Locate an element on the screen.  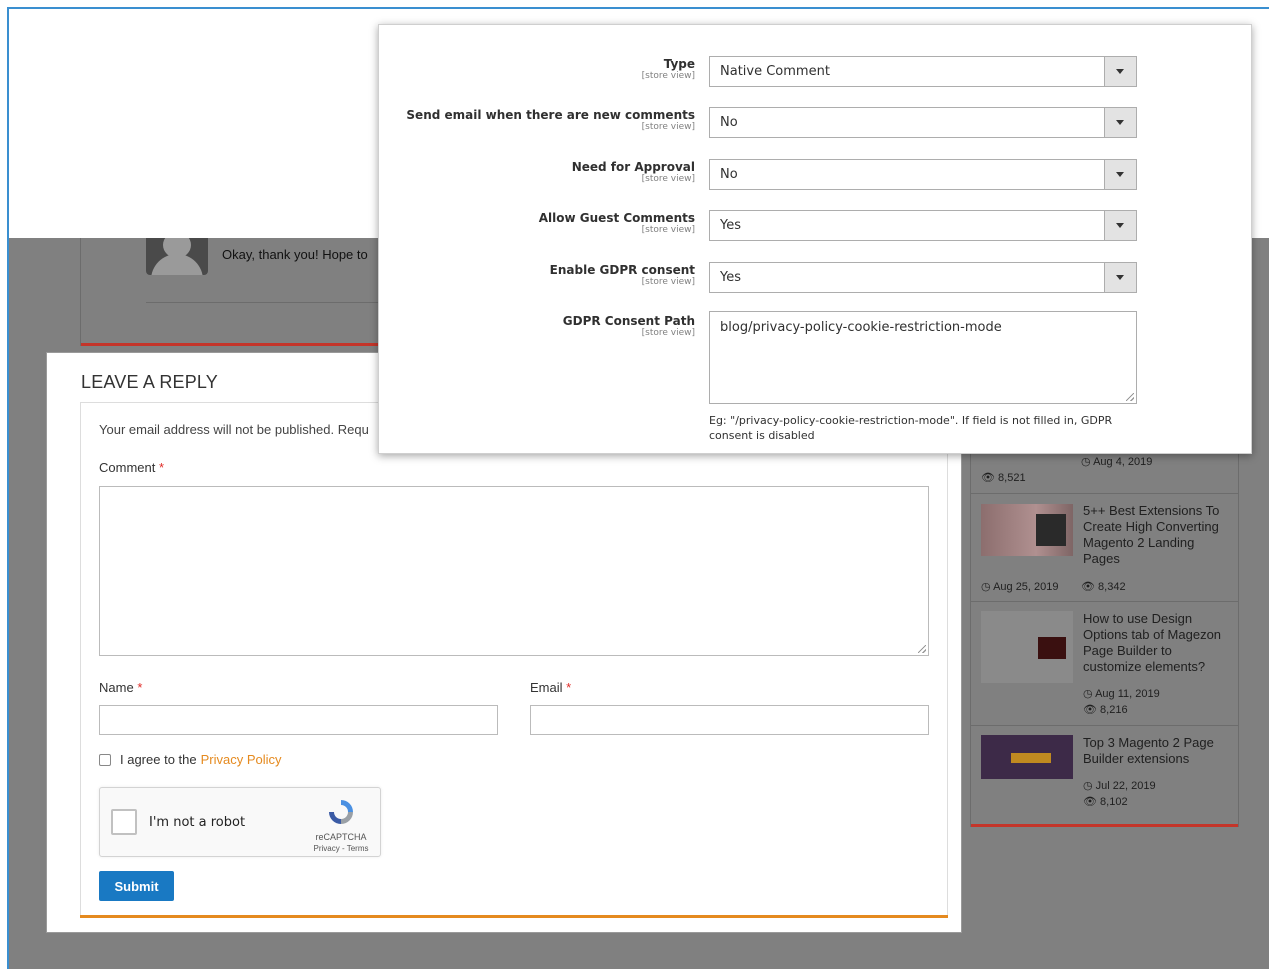
post-views: 👁 8,521 is located at coordinates (1003, 478).